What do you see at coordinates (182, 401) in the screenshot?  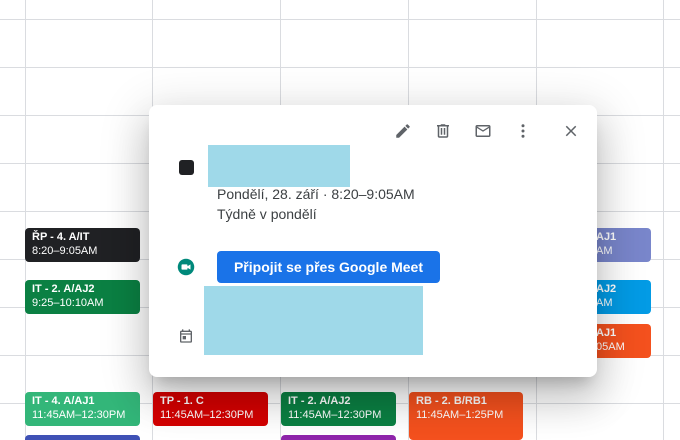 I see `event-title: TP - 1. C` at bounding box center [182, 401].